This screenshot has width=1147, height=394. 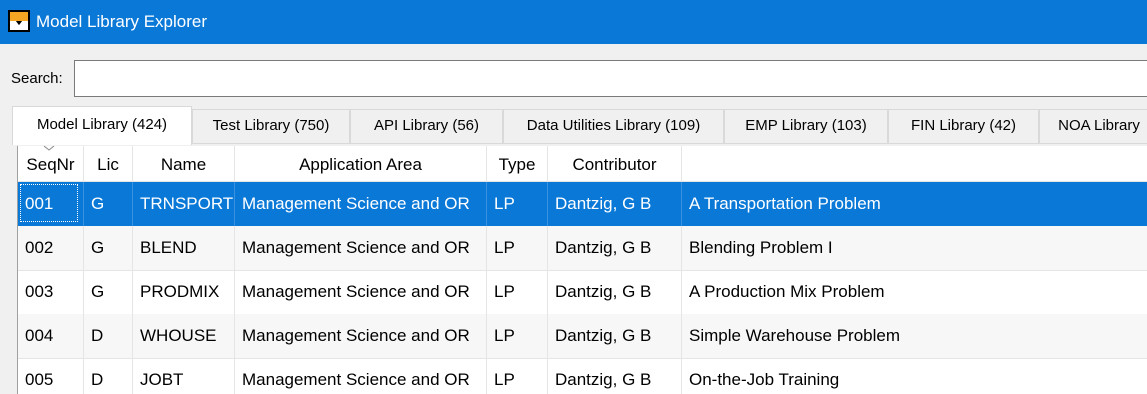 I want to click on cell-description: Simple Warehouse Problem, so click(x=795, y=335).